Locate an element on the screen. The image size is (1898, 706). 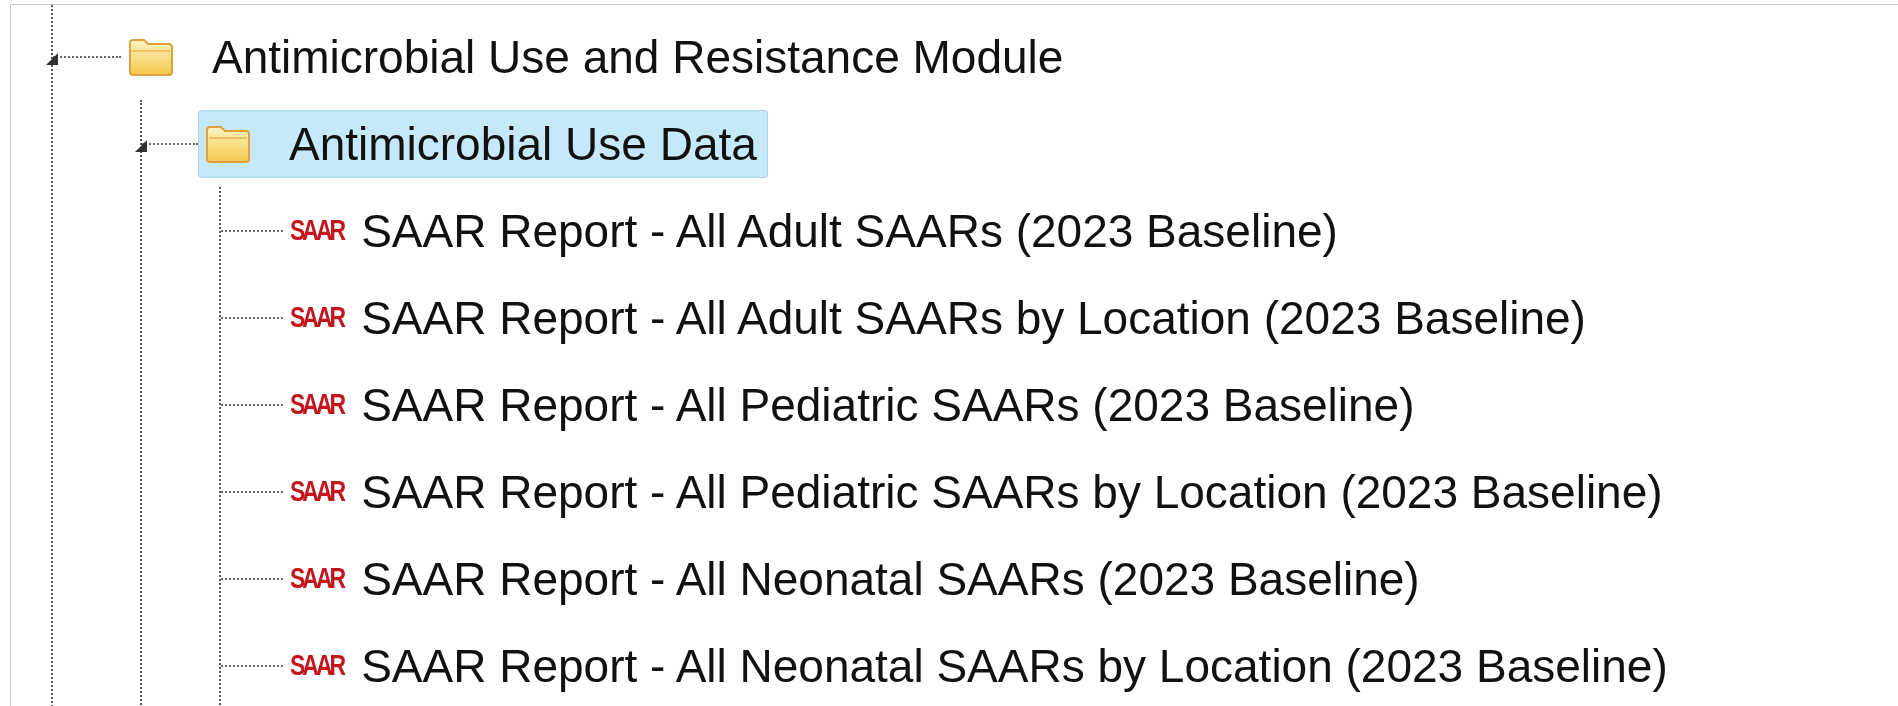
tree-item: Antimicrobial Use Data is located at coordinates (483, 143).